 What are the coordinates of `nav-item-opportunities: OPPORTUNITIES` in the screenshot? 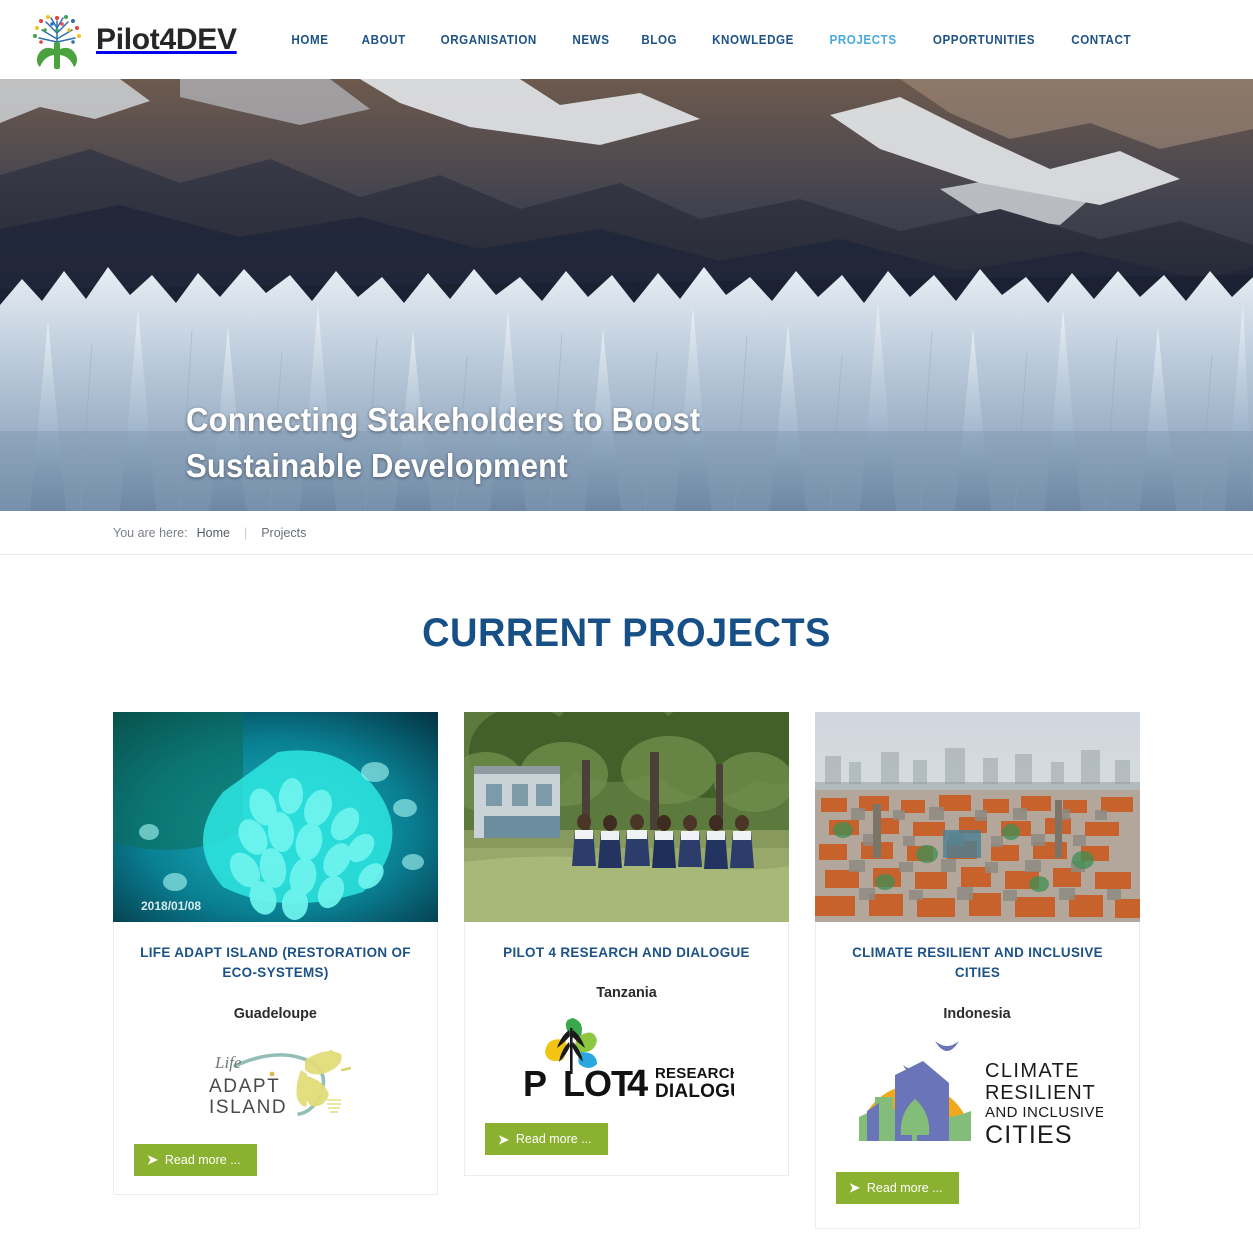 It's located at (984, 40).